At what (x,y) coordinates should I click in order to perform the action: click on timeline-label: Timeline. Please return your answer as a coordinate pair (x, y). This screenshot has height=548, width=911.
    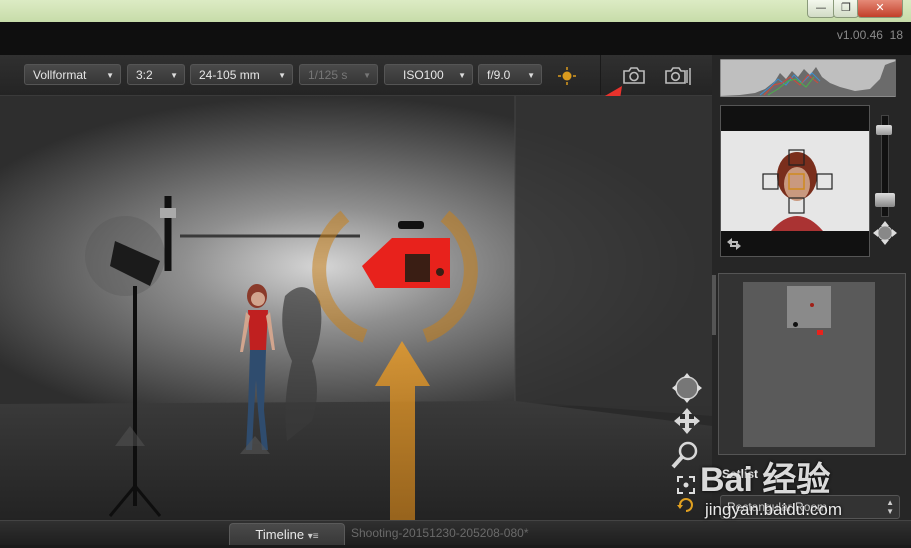
    Looking at the image, I should click on (280, 534).